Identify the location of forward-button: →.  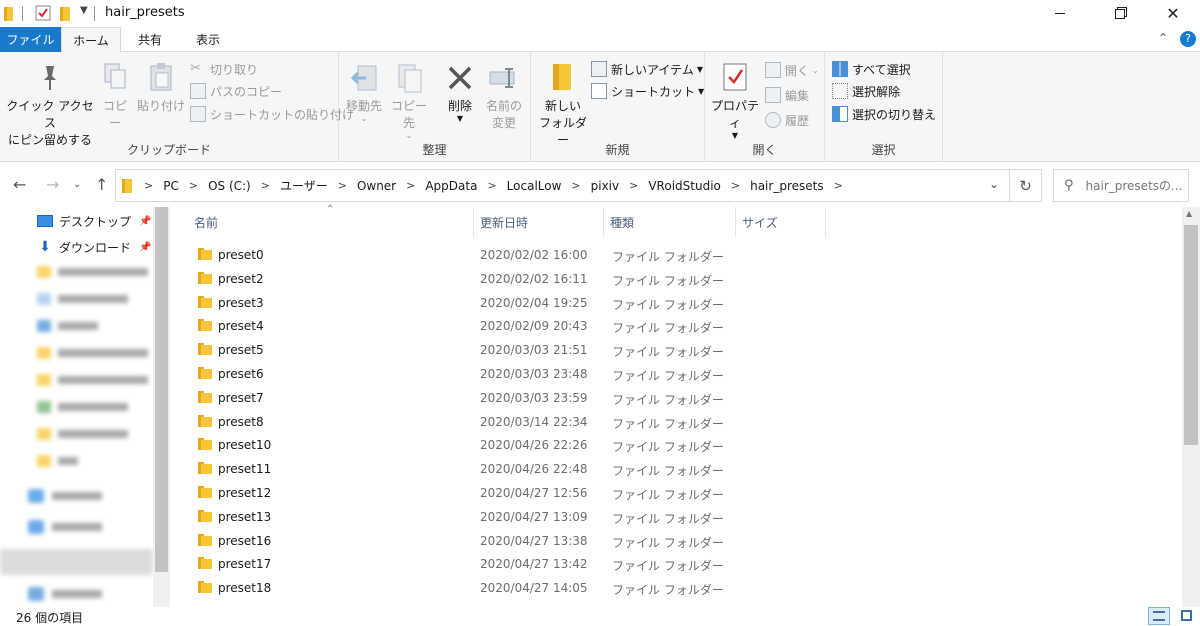
(52, 184).